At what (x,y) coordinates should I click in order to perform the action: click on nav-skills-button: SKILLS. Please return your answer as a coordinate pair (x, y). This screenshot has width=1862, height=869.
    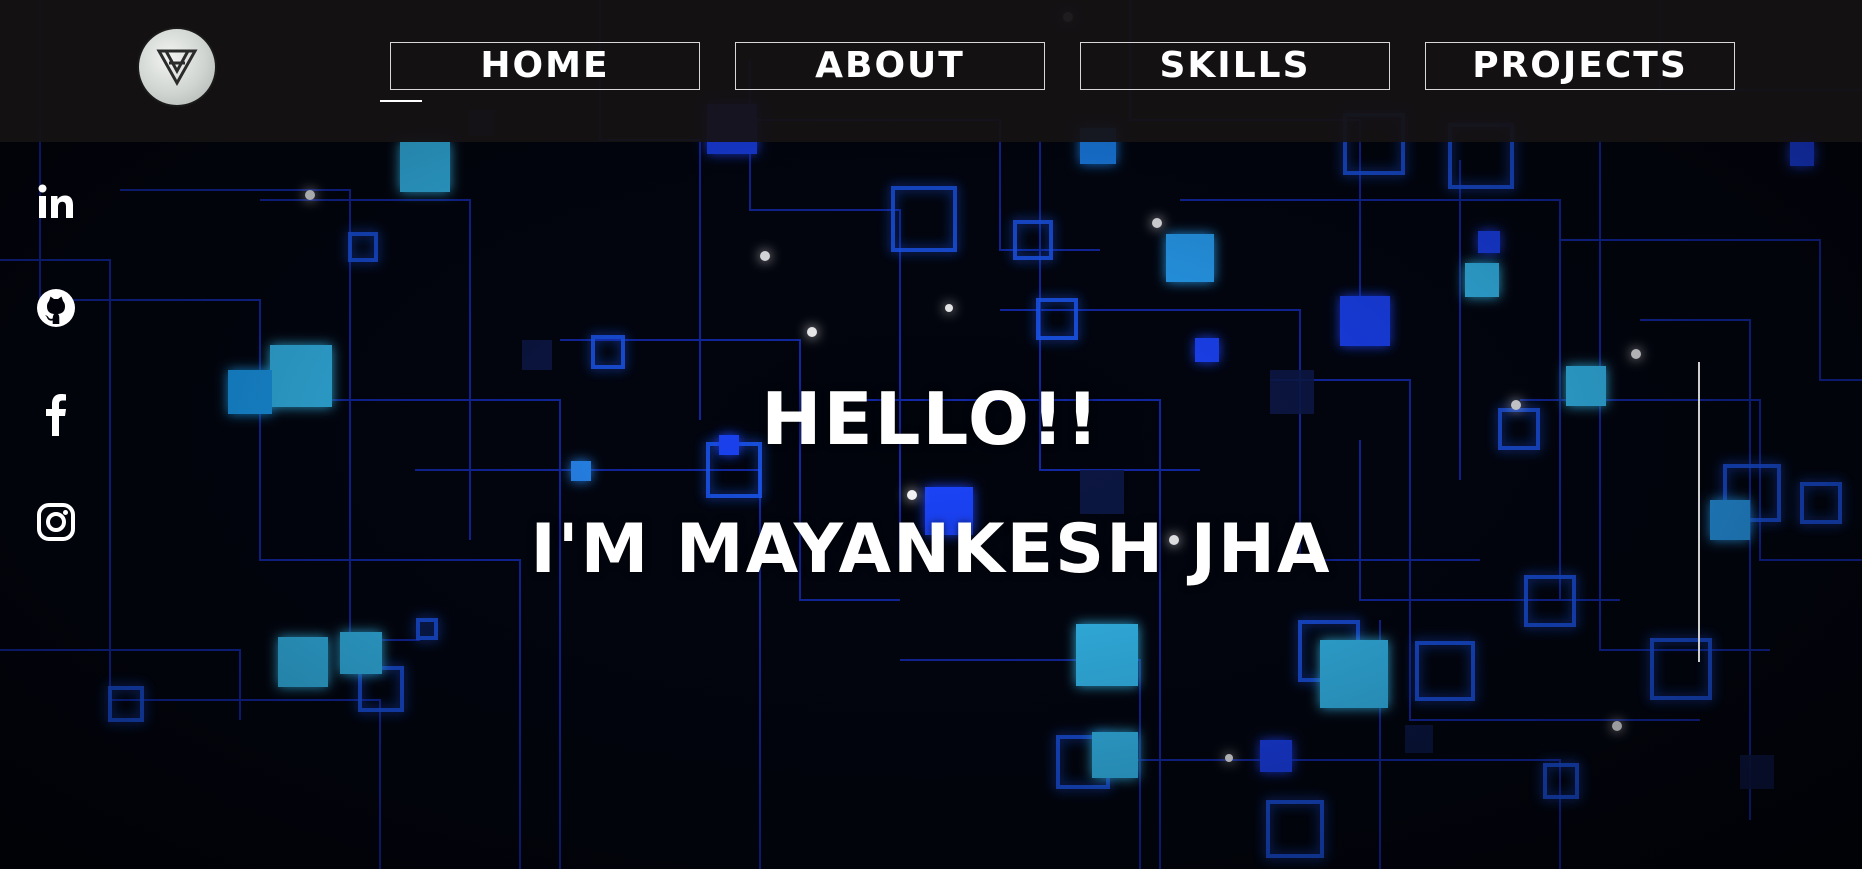
    Looking at the image, I should click on (1235, 66).